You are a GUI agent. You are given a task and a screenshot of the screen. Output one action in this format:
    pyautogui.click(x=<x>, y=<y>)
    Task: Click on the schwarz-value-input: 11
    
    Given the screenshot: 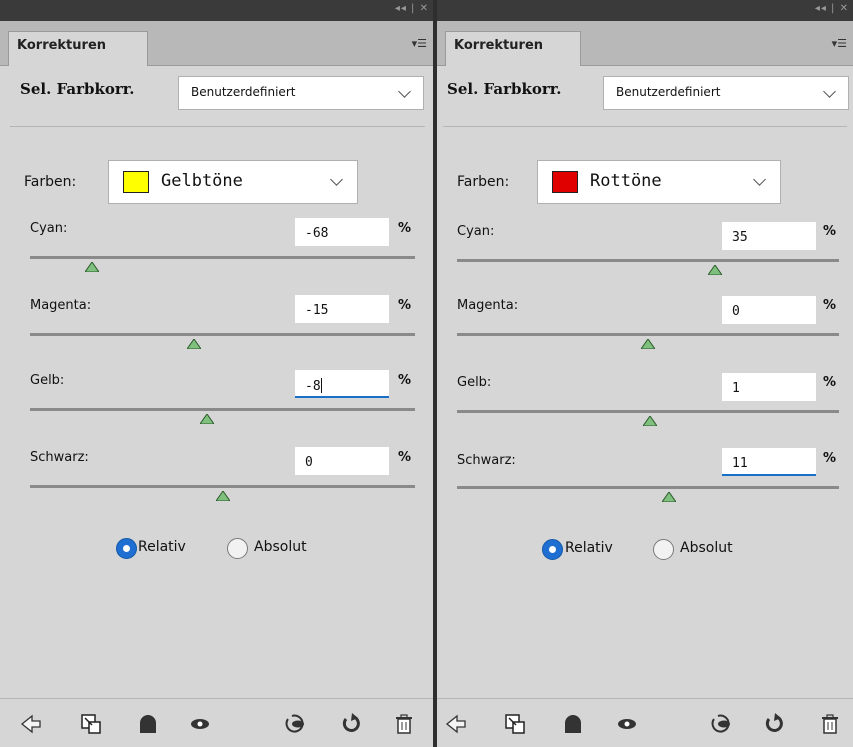 What is the action you would take?
    pyautogui.click(x=769, y=462)
    